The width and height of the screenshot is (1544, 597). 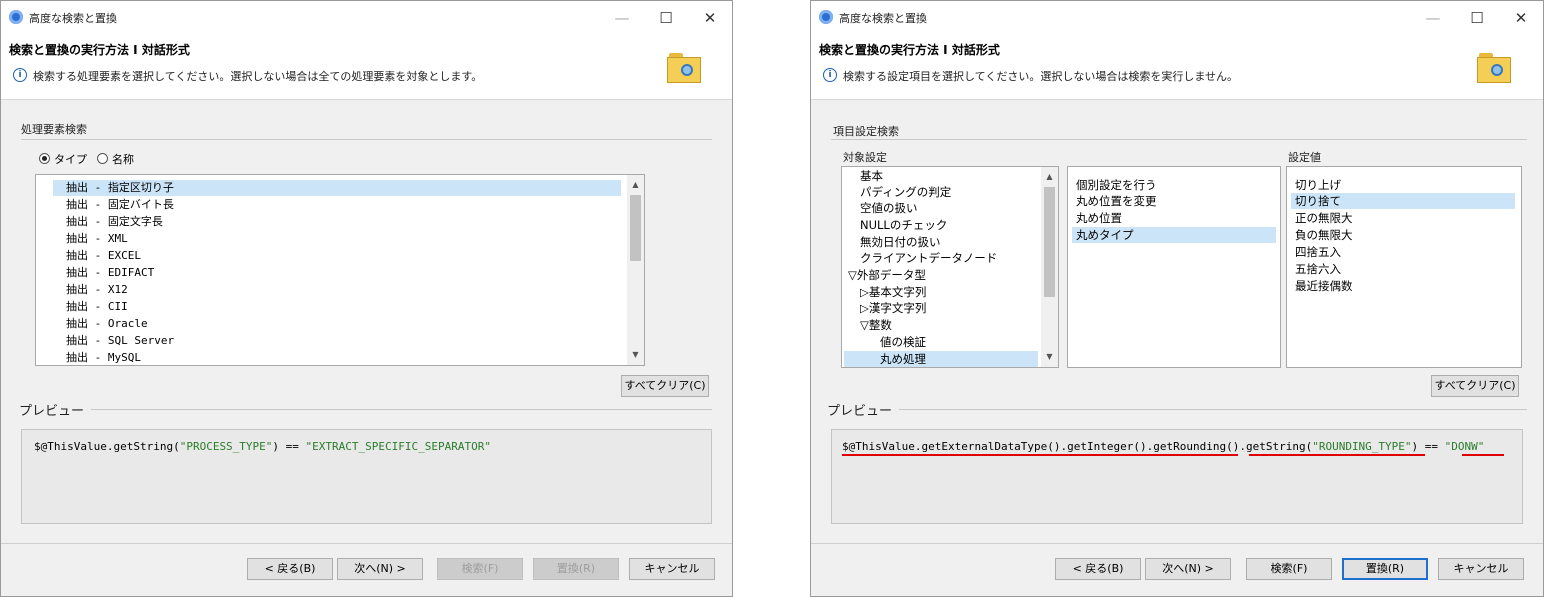 What do you see at coordinates (1318, 269) in the screenshot?
I see `list-item: 五捨六入` at bounding box center [1318, 269].